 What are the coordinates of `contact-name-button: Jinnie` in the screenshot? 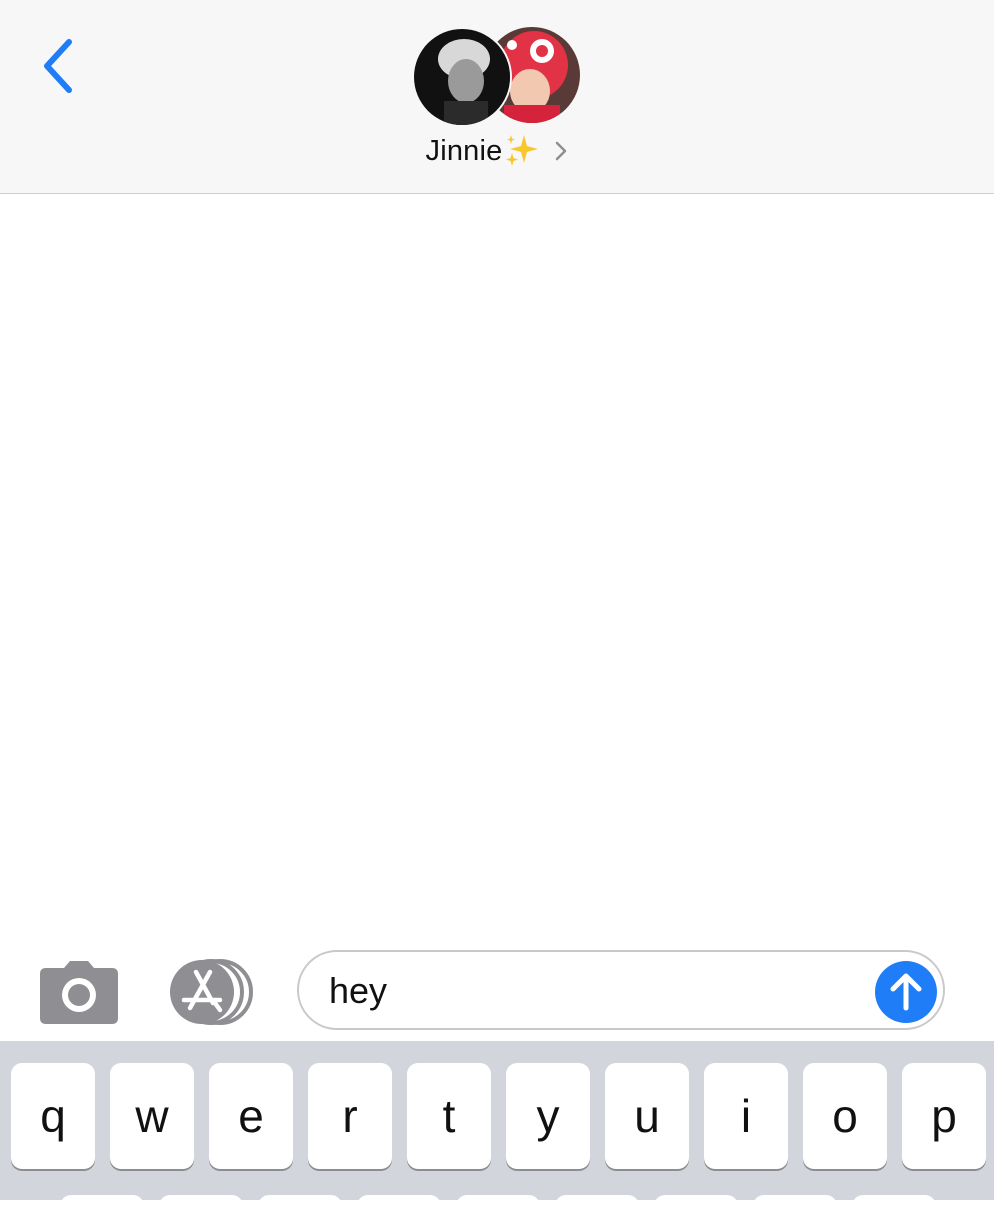 It's located at (497, 151).